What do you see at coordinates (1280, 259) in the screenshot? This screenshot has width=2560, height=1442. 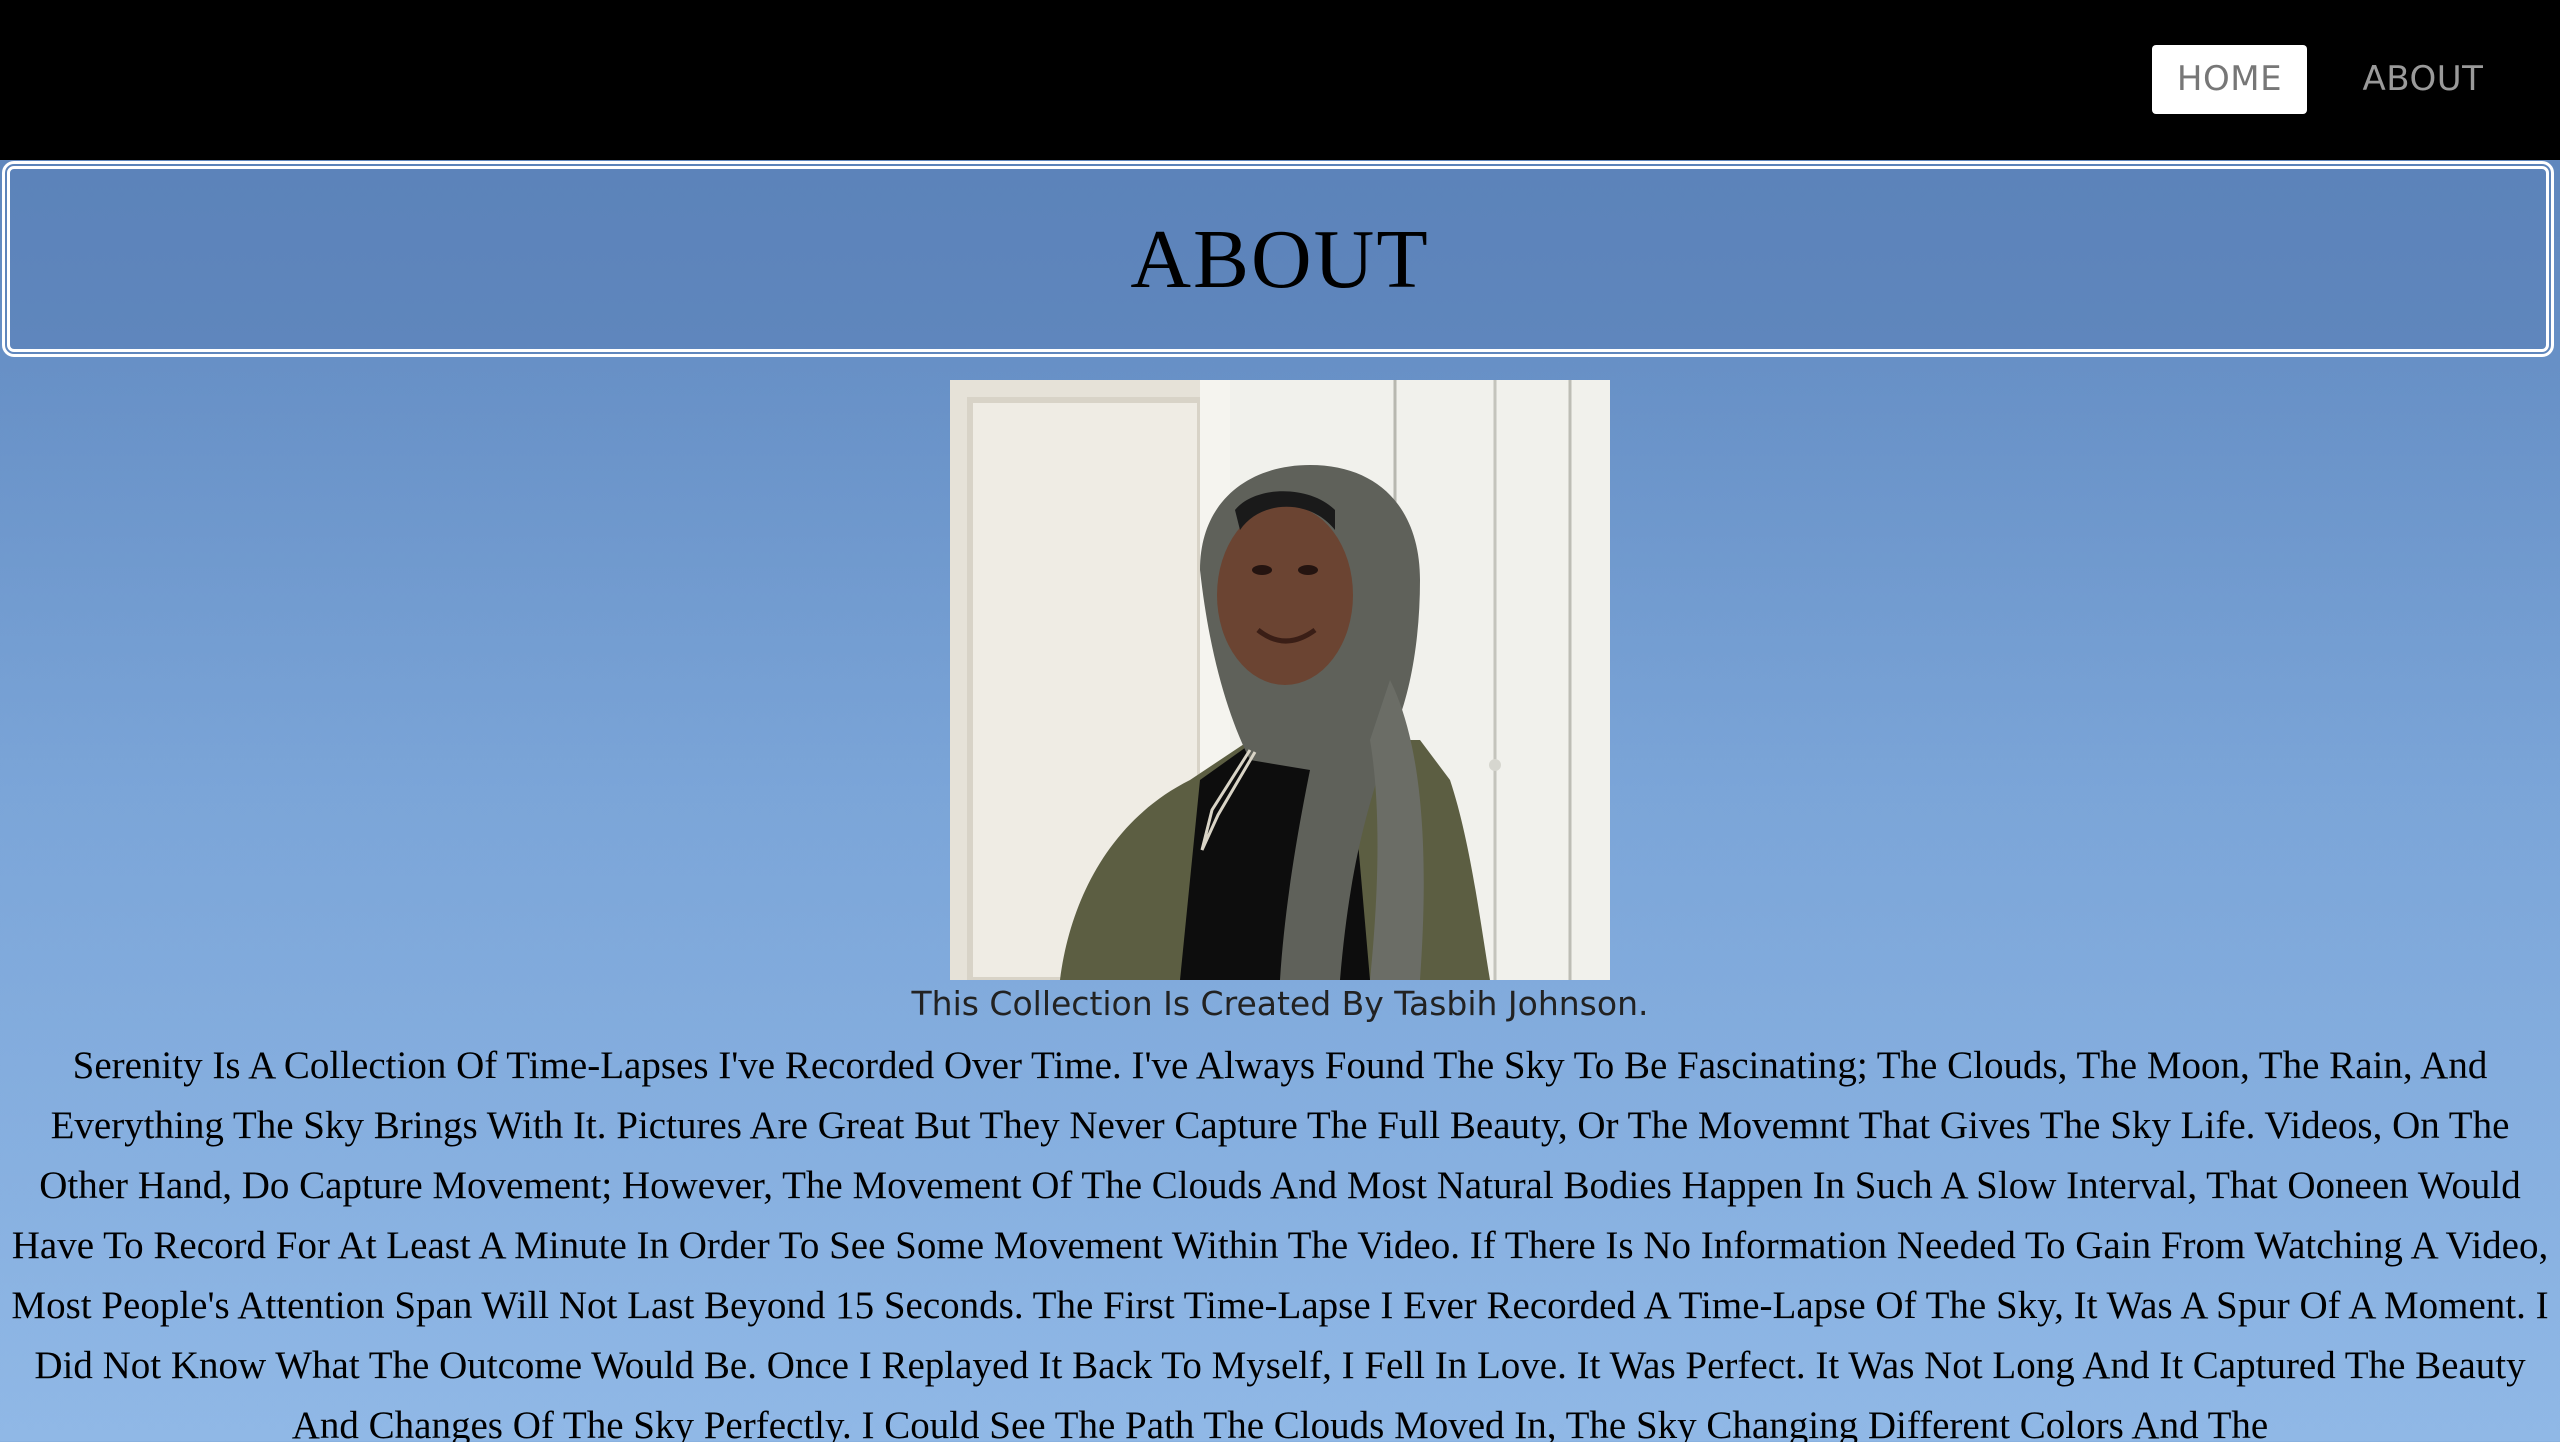 I see `page-title: ABOUT` at bounding box center [1280, 259].